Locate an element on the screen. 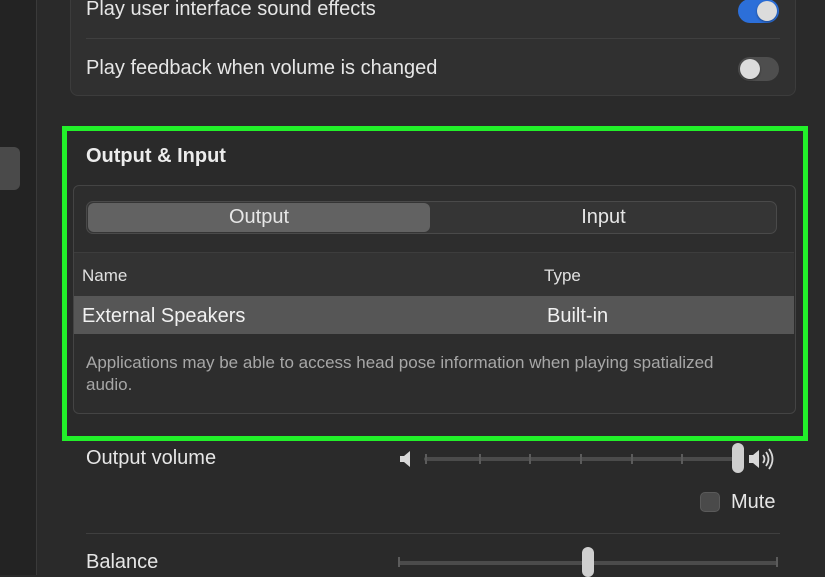 Image resolution: width=825 pixels, height=577 pixels. sidebar-selected-item is located at coordinates (10, 168).